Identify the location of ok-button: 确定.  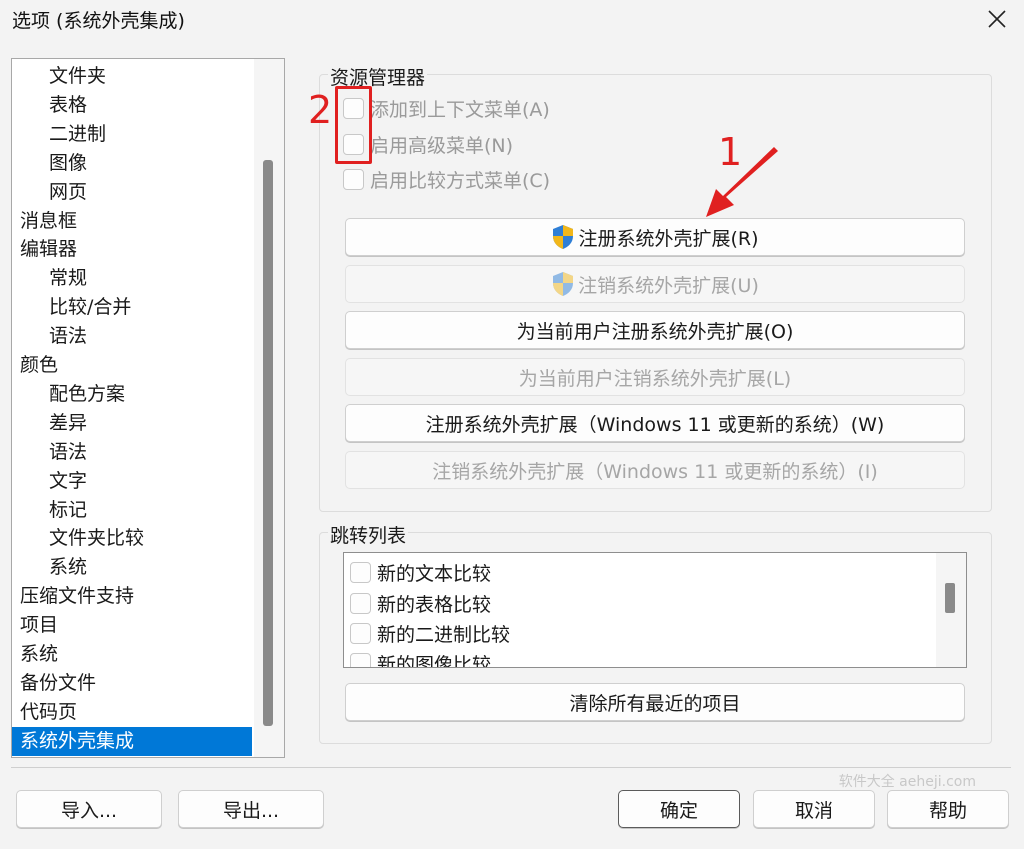
(679, 809).